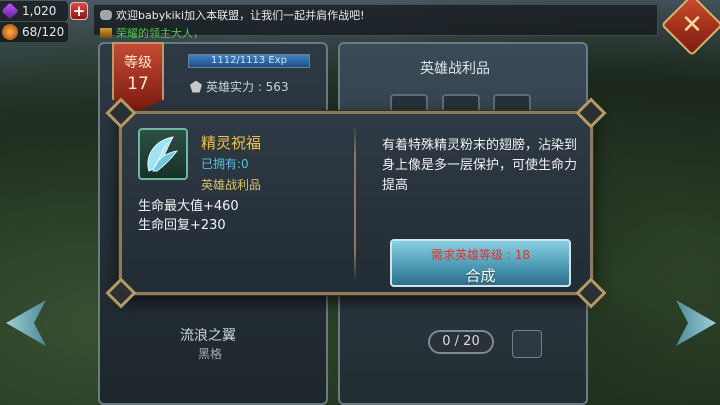 The width and height of the screenshot is (720, 405). What do you see at coordinates (210, 354) in the screenshot?
I see `wing-subtitle: 黑格` at bounding box center [210, 354].